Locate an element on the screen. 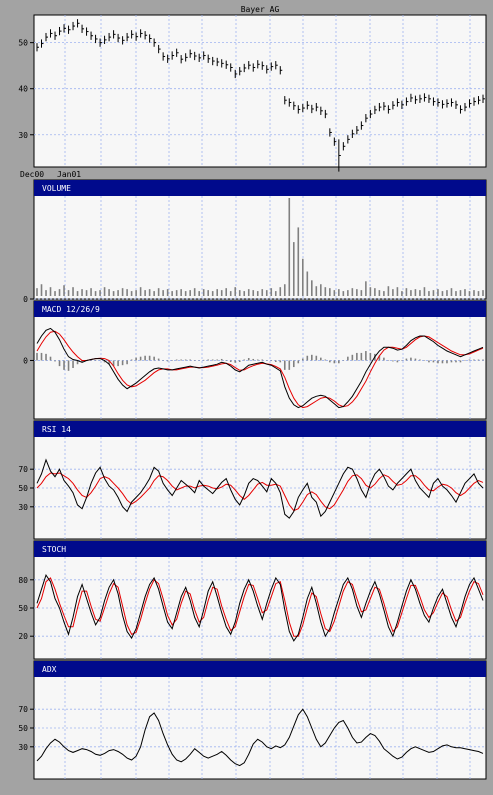 This screenshot has width=493, height=795. stoch-header-label: STOCH is located at coordinates (54, 549).